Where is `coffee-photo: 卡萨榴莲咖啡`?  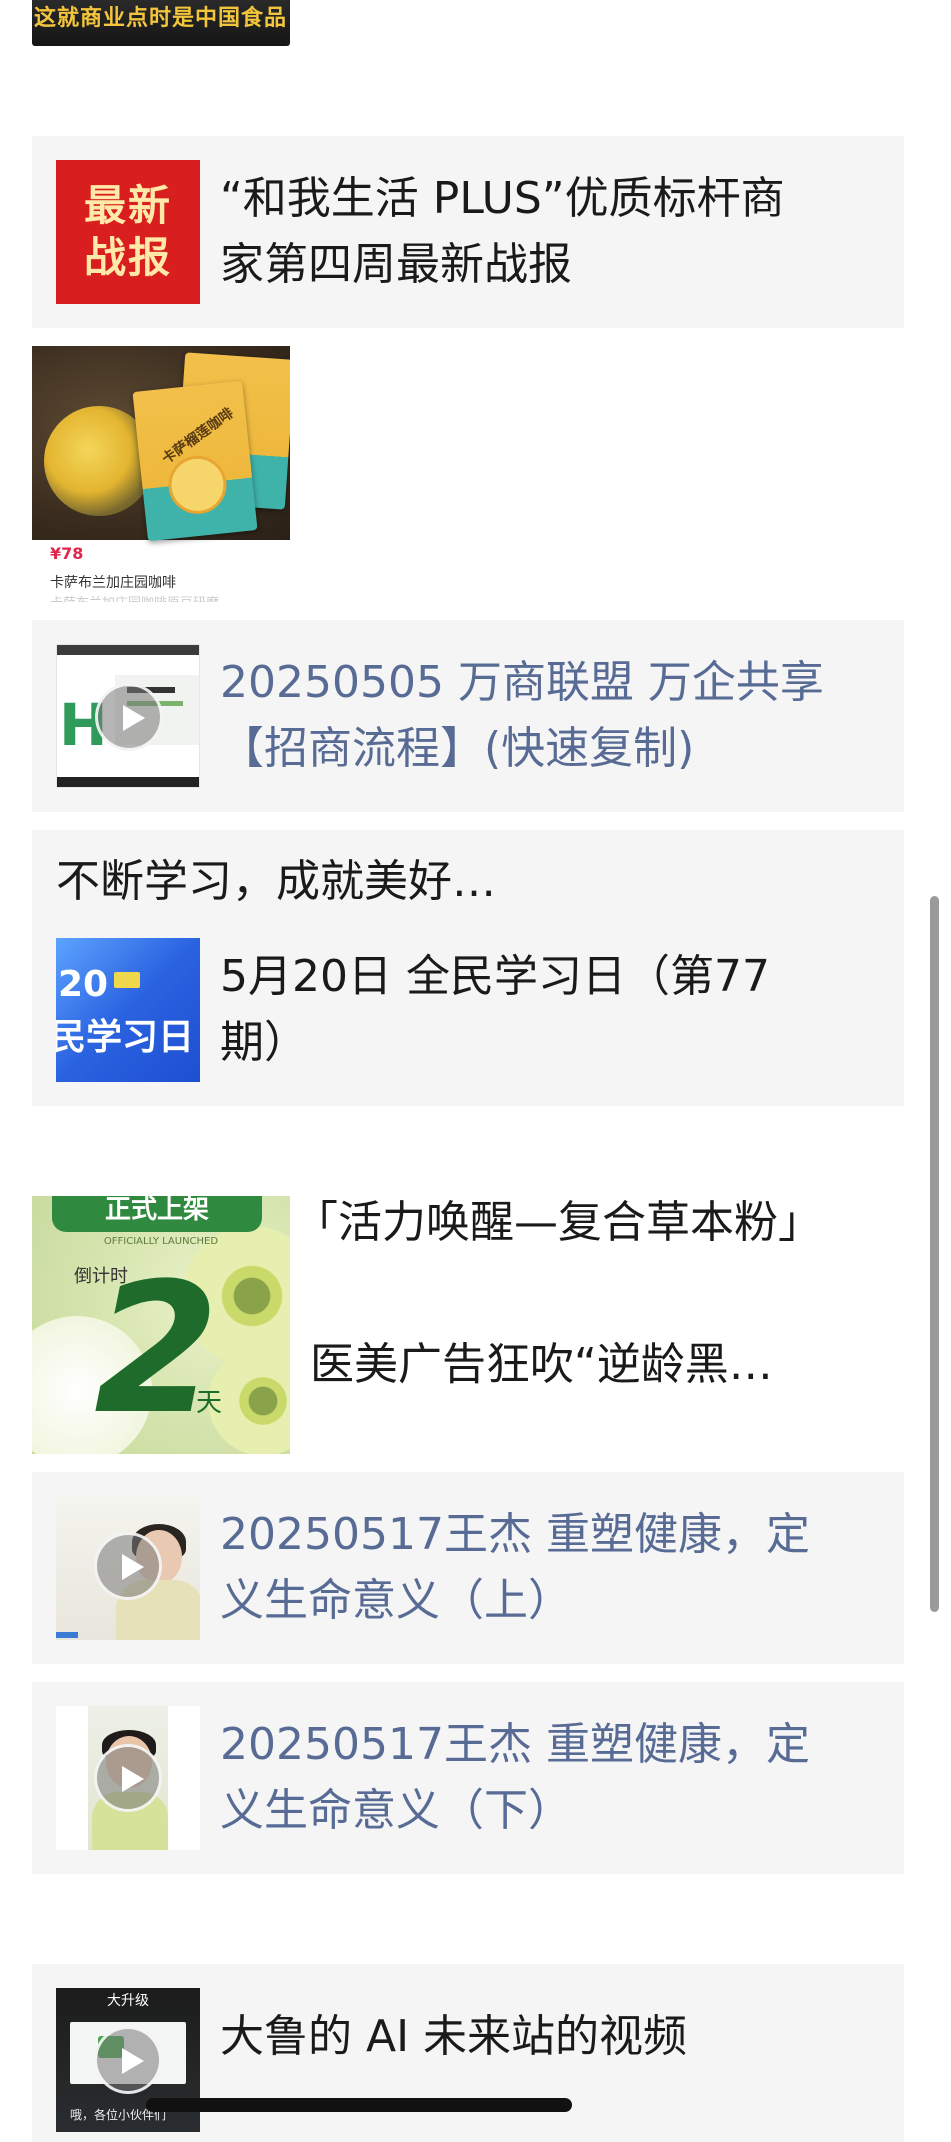
coffee-photo: 卡萨榴莲咖啡 is located at coordinates (161, 444).